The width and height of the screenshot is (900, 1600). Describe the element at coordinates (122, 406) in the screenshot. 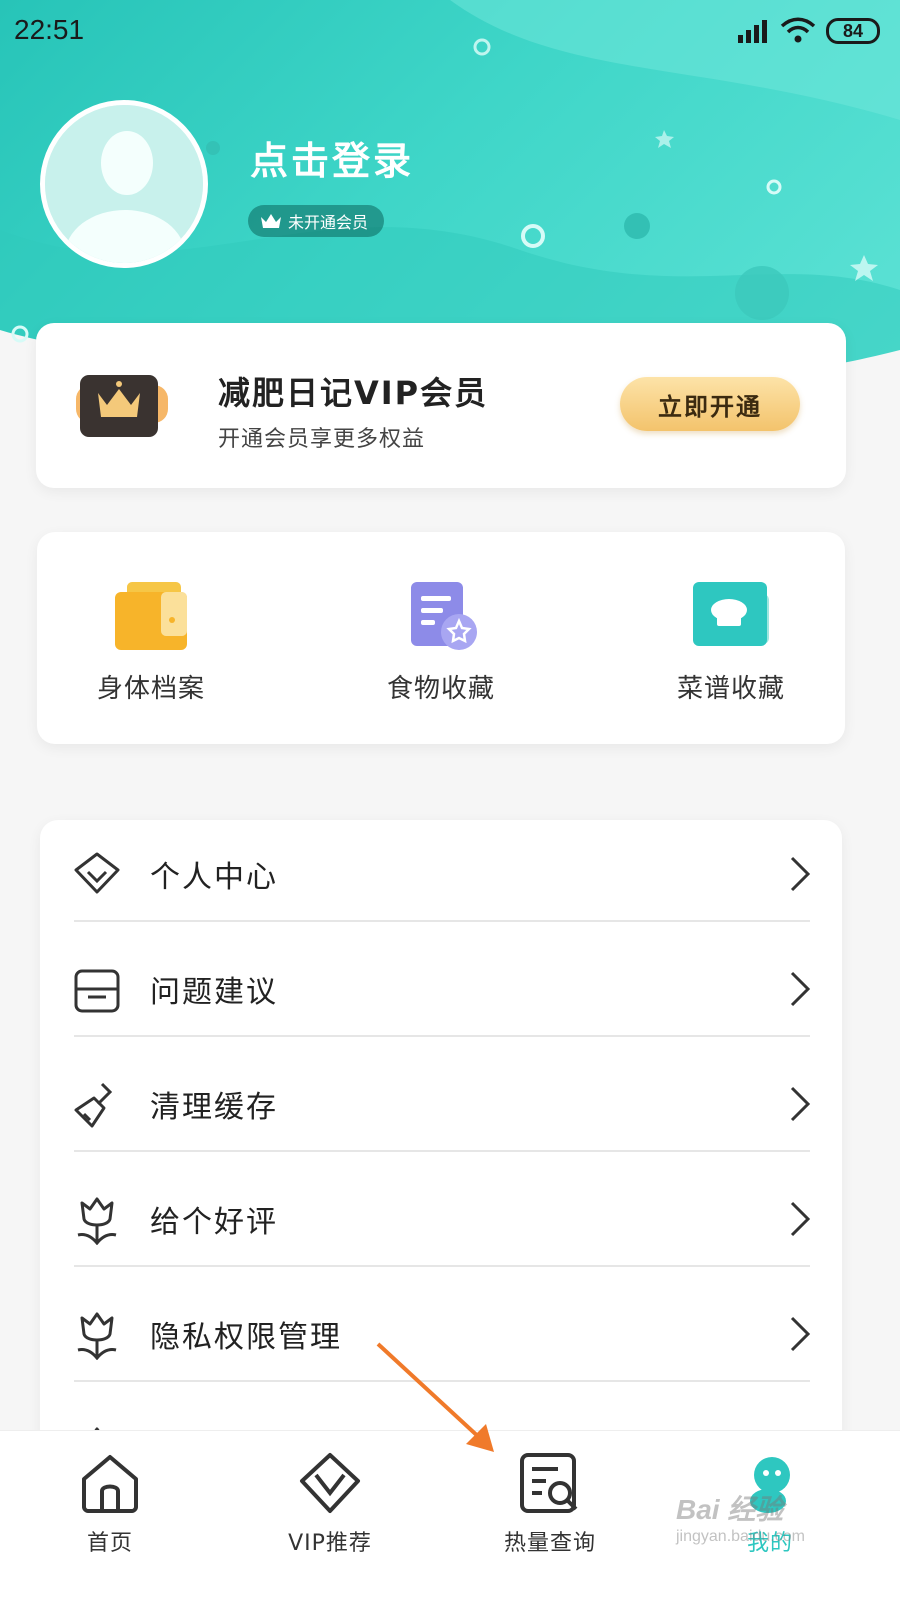

I see `vip-crown-icon` at that location.